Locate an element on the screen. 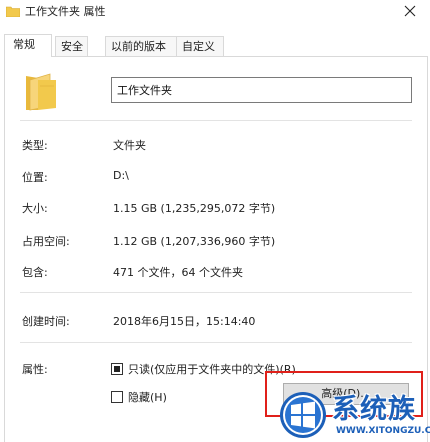 Image resolution: width=430 pixels, height=442 pixels. close-button is located at coordinates (410, 11).